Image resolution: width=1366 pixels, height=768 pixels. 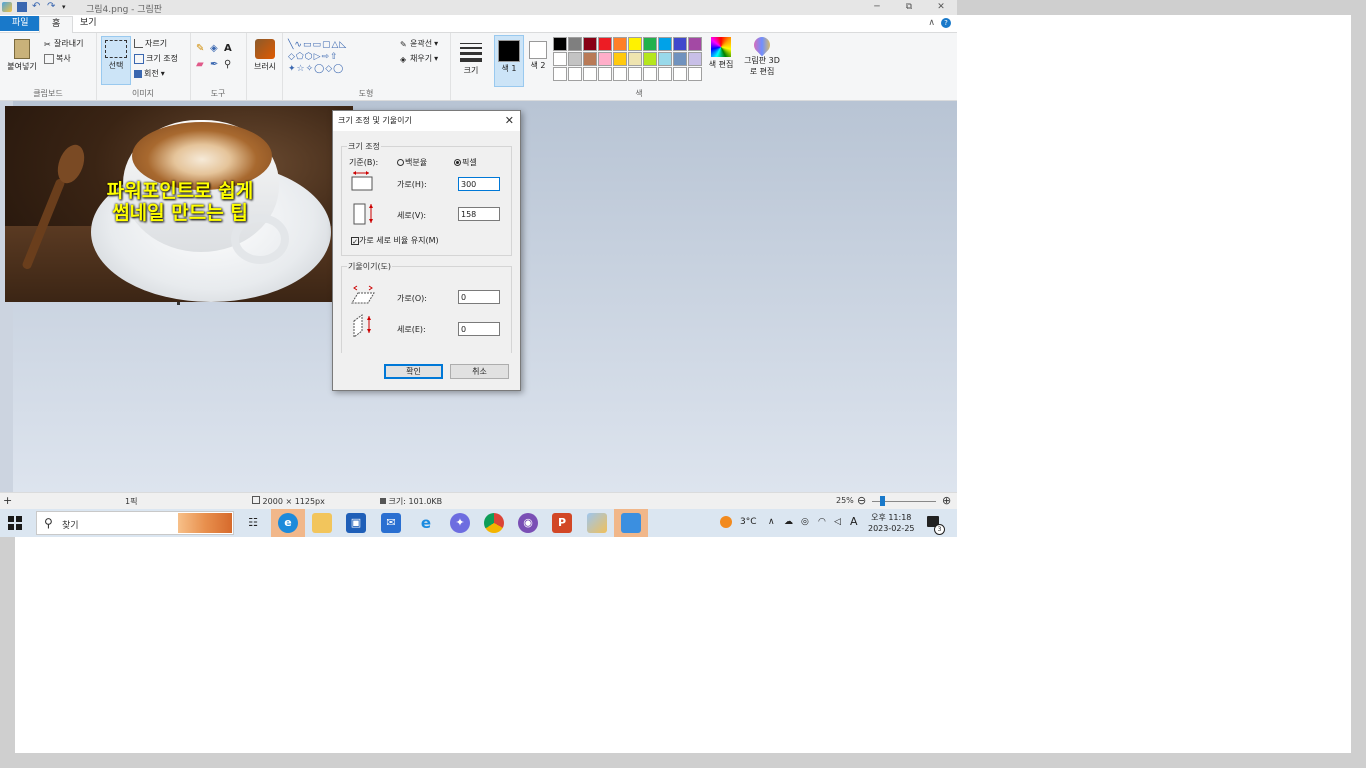 What do you see at coordinates (748, 522) in the screenshot?
I see `weather-temperature: 3°C` at bounding box center [748, 522].